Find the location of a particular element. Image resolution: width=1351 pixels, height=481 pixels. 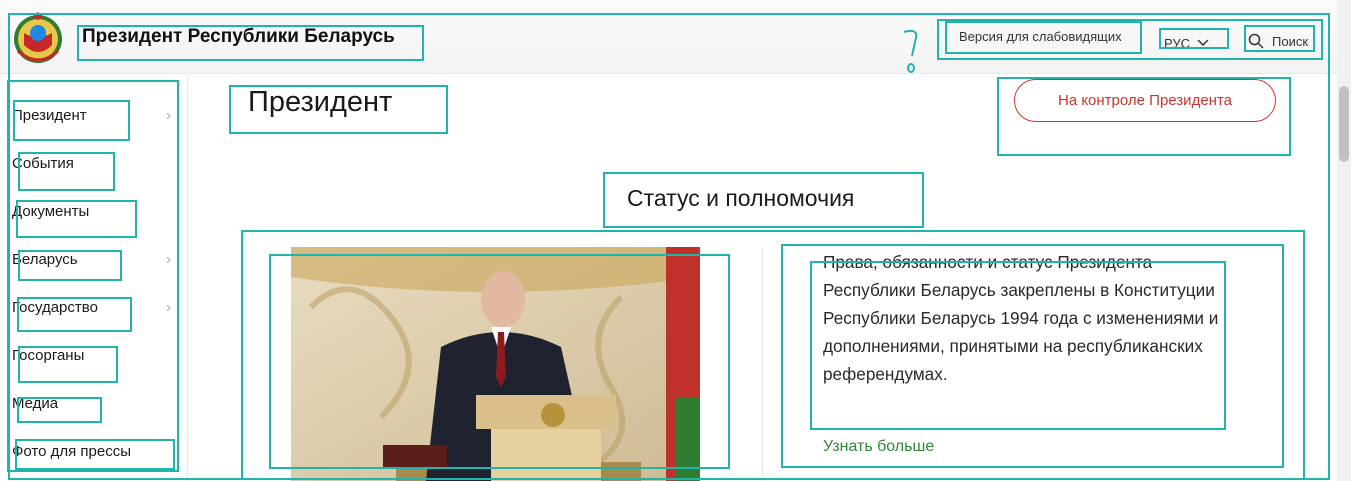

sidebar-item-press-photos: Фото для прессы is located at coordinates (71, 451).